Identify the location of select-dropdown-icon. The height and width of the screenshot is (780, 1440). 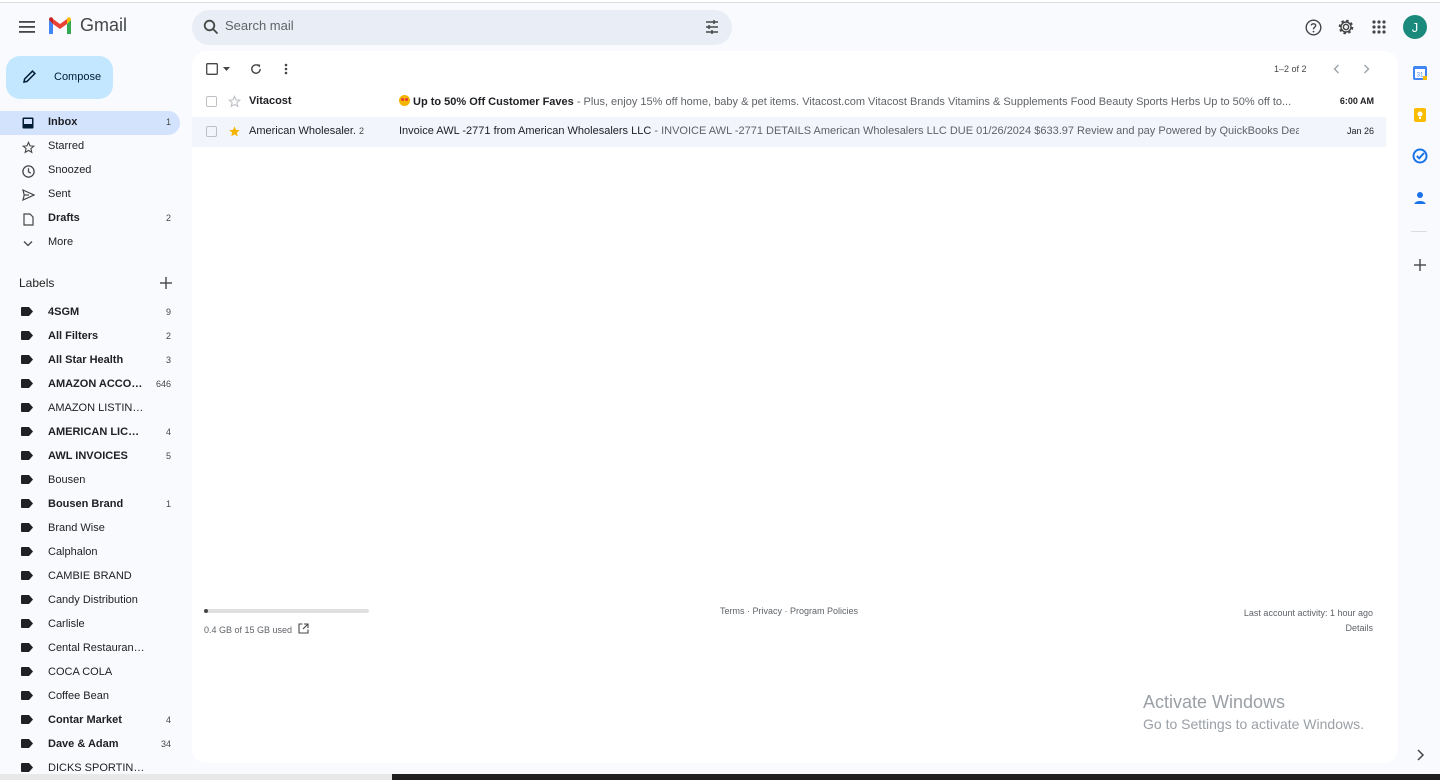
(226, 69).